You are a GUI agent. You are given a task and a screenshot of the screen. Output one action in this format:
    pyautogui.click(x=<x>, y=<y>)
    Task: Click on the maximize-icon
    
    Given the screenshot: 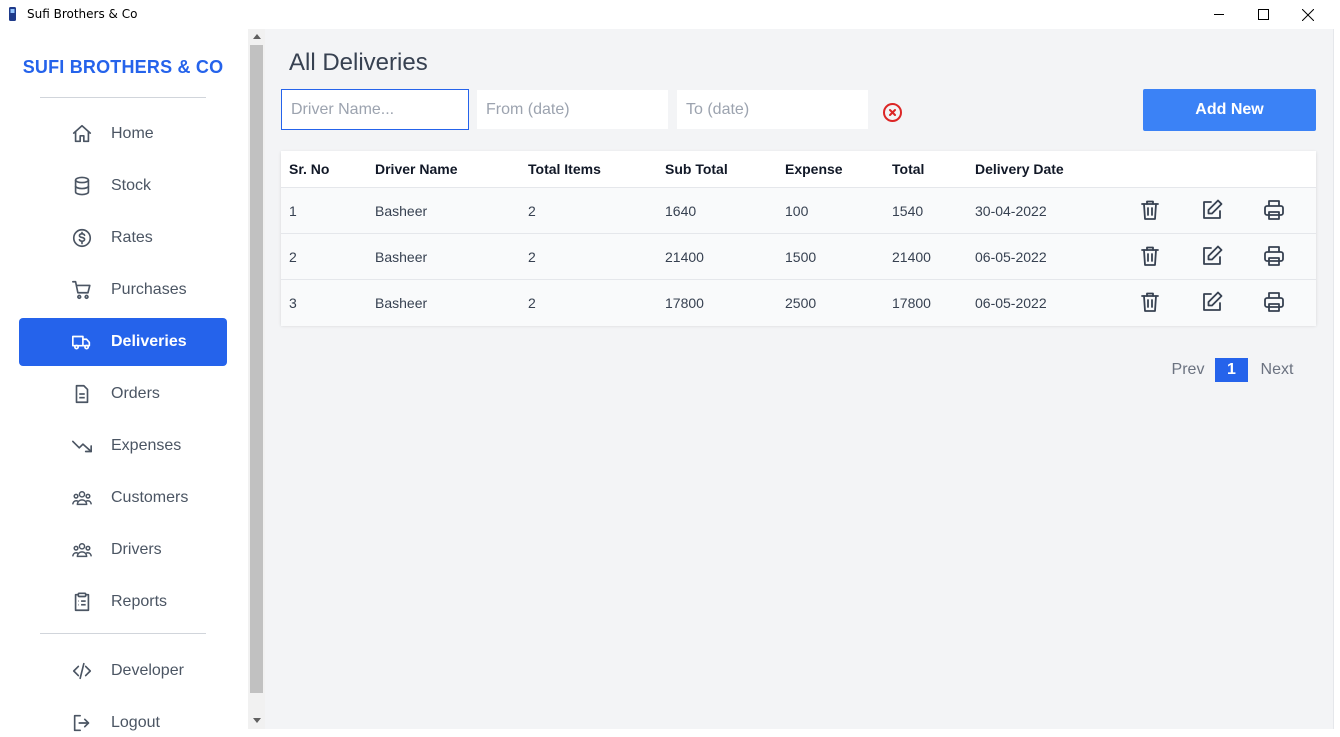 What is the action you would take?
    pyautogui.click(x=1263, y=14)
    